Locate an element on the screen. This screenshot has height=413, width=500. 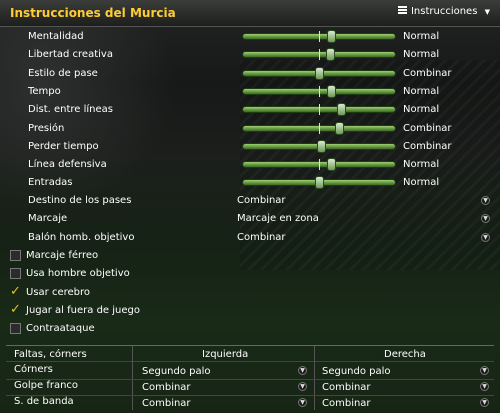
checkbox-row: Contraataque is located at coordinates (125, 329).